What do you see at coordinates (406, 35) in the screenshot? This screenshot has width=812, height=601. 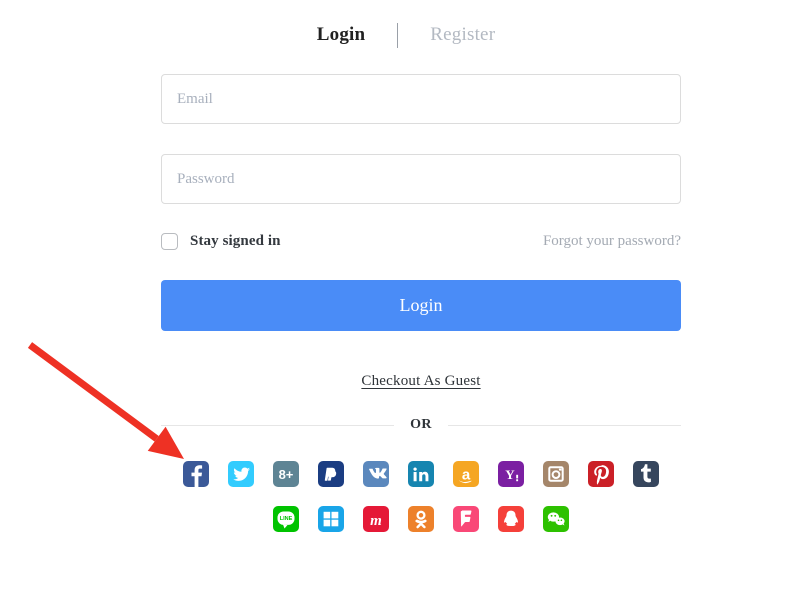 I see `auth-tabs: Login Register` at bounding box center [406, 35].